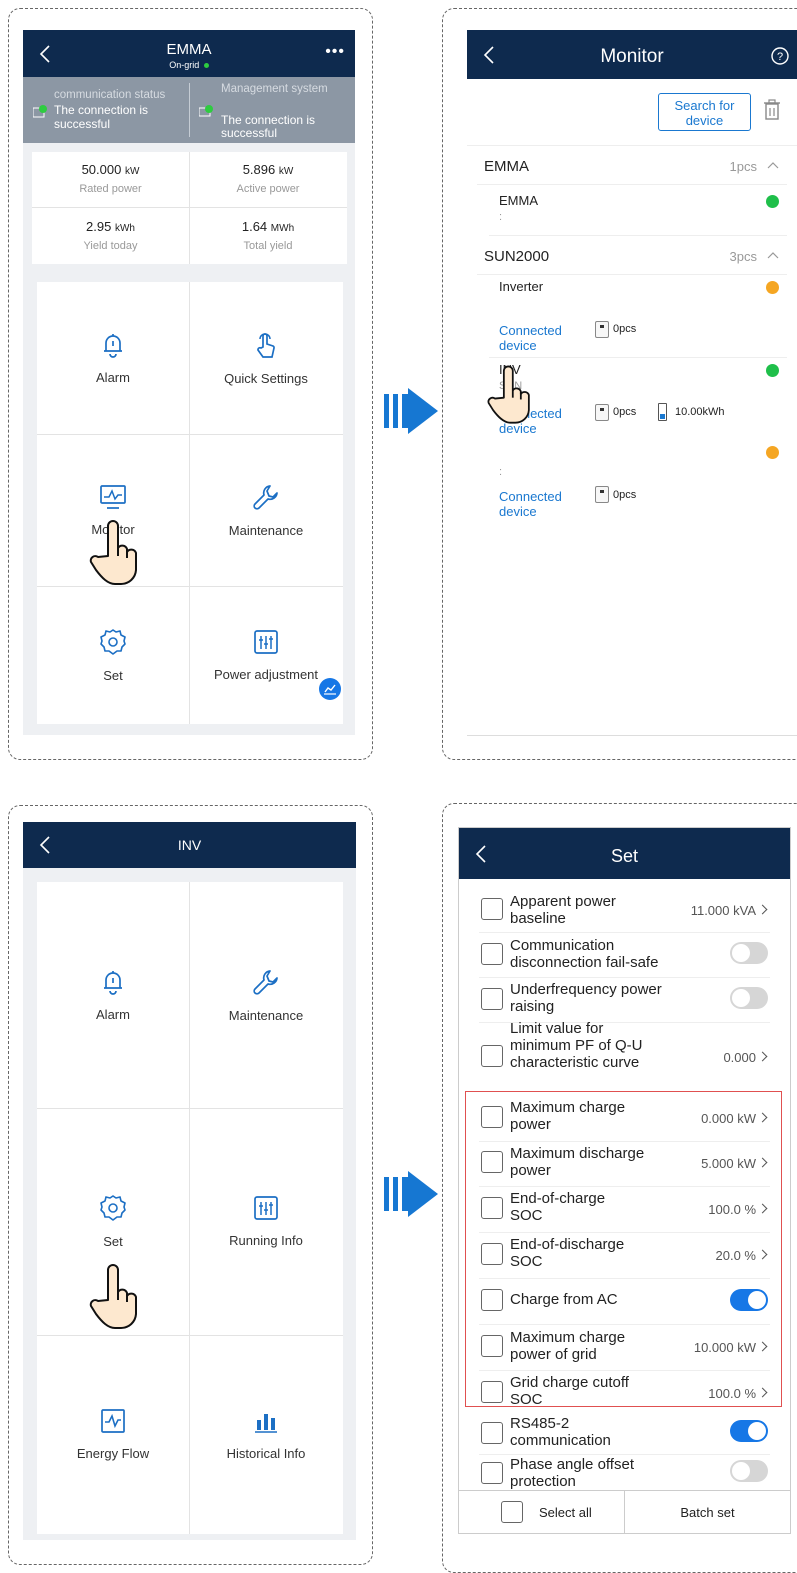 The image size is (797, 1573). Describe the element at coordinates (704, 112) in the screenshot. I see `search-for-device-button: Search for device` at that location.